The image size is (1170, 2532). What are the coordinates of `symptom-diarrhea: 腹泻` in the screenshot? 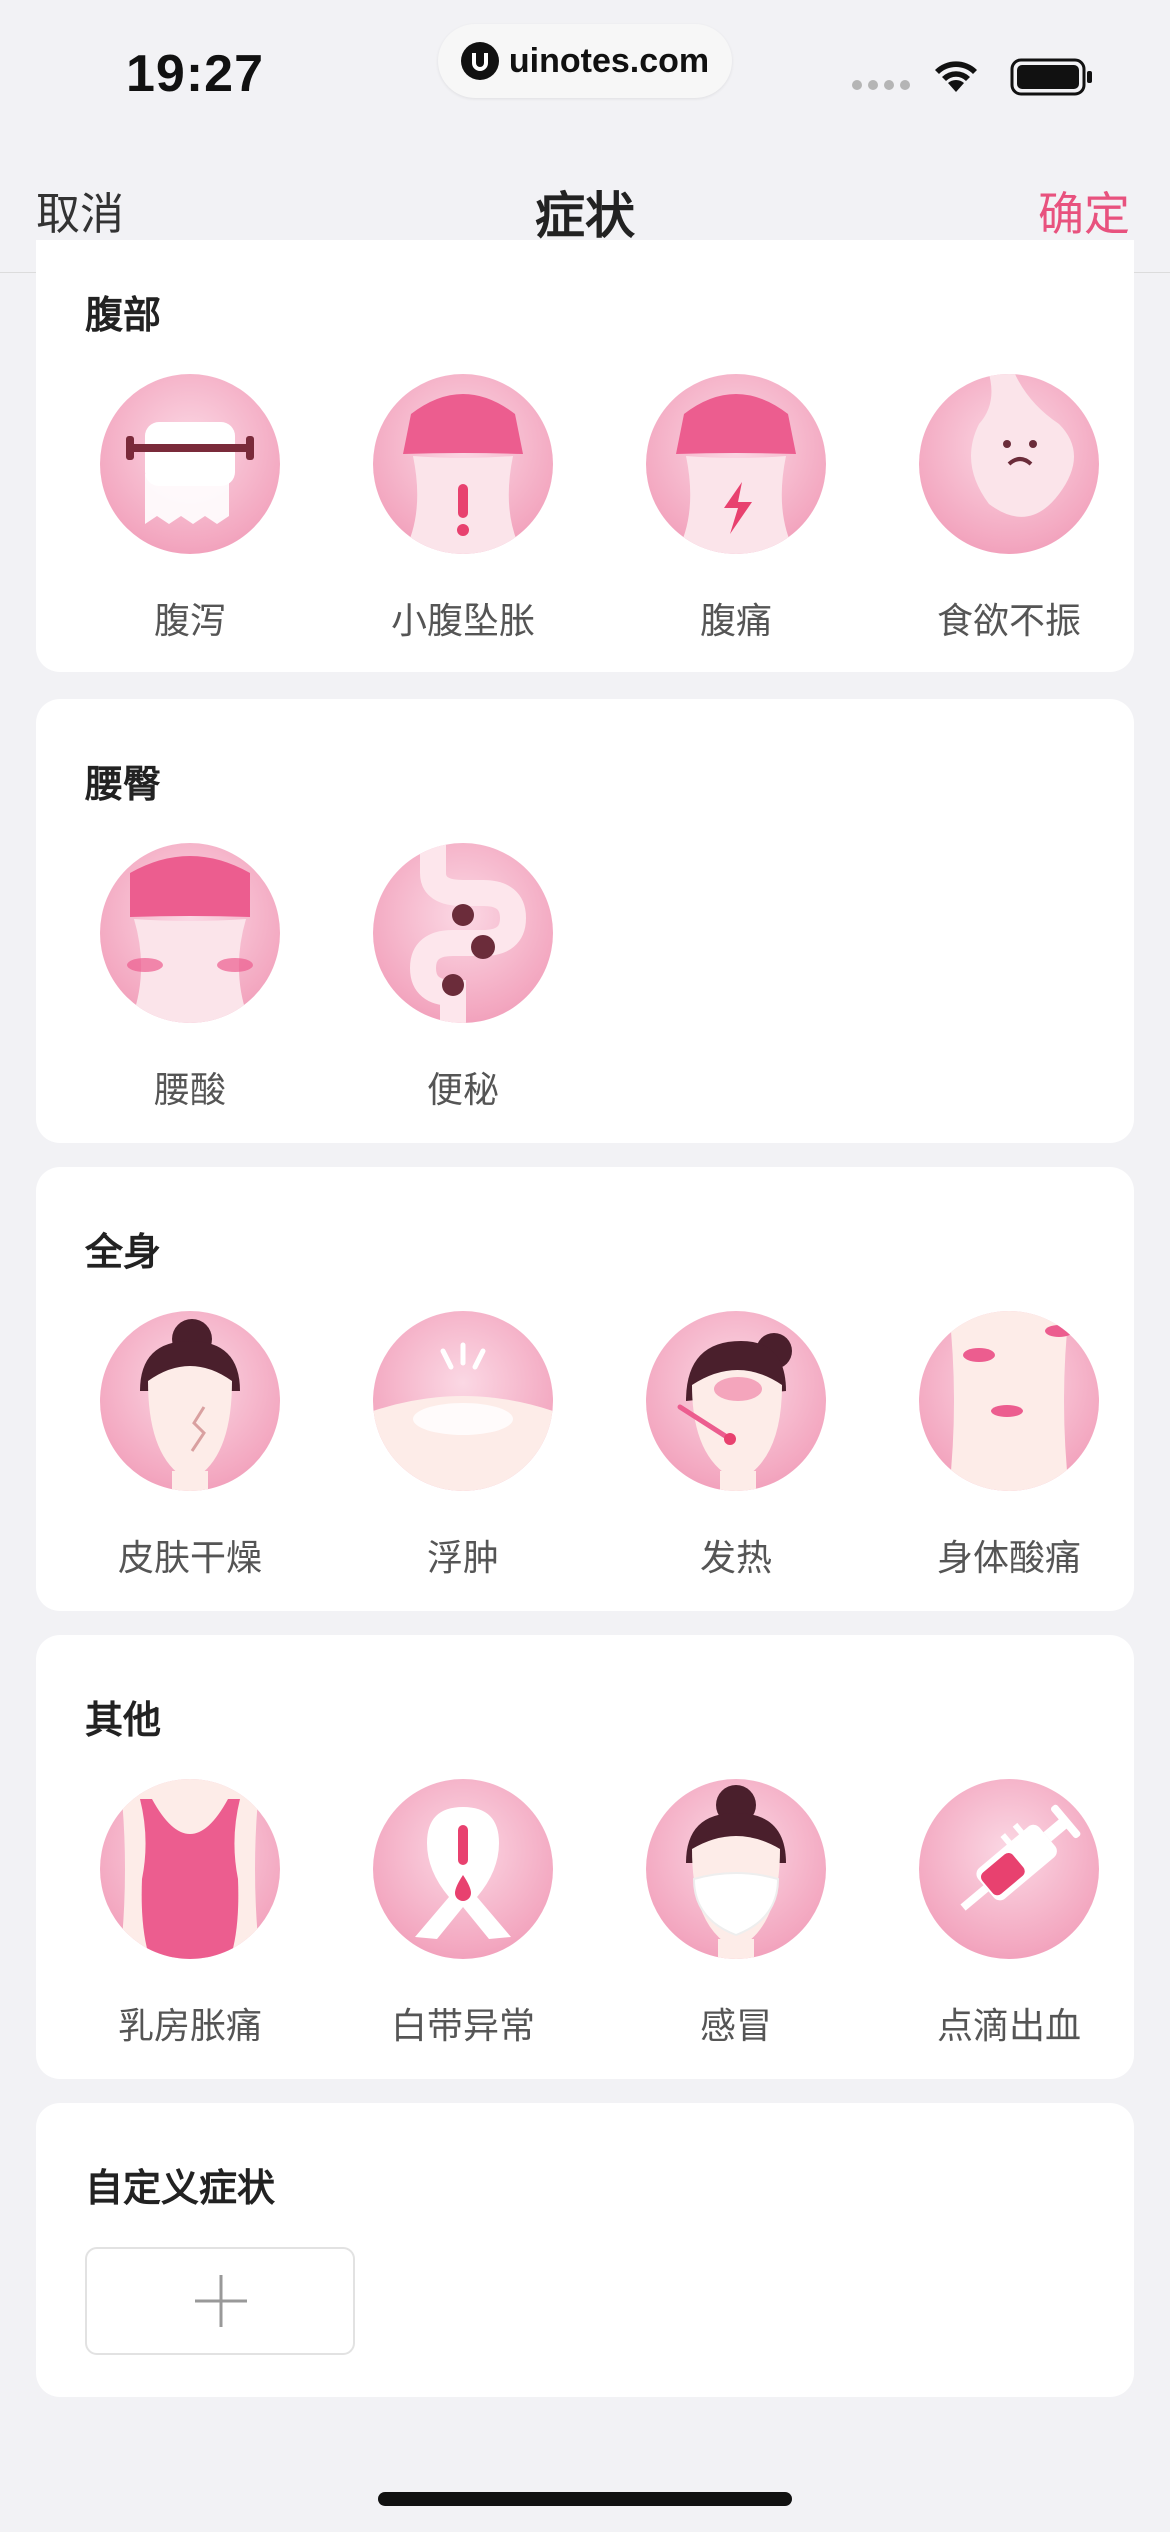 It's located at (190, 509).